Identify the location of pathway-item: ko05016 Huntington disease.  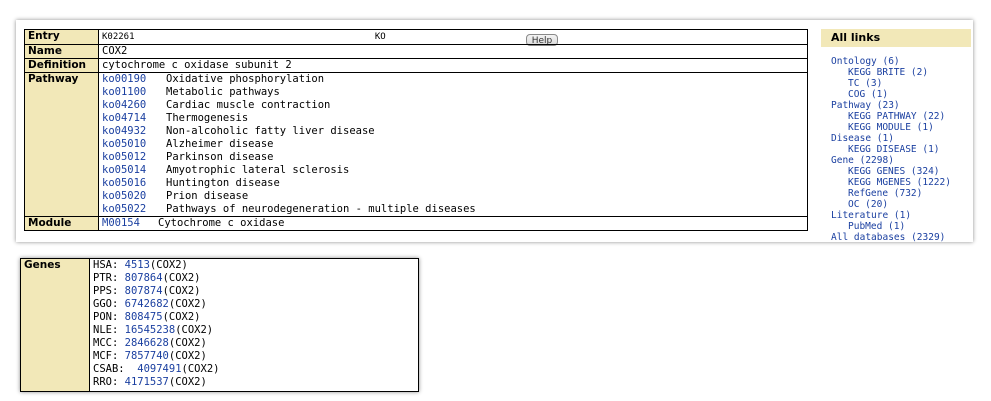
(453, 183).